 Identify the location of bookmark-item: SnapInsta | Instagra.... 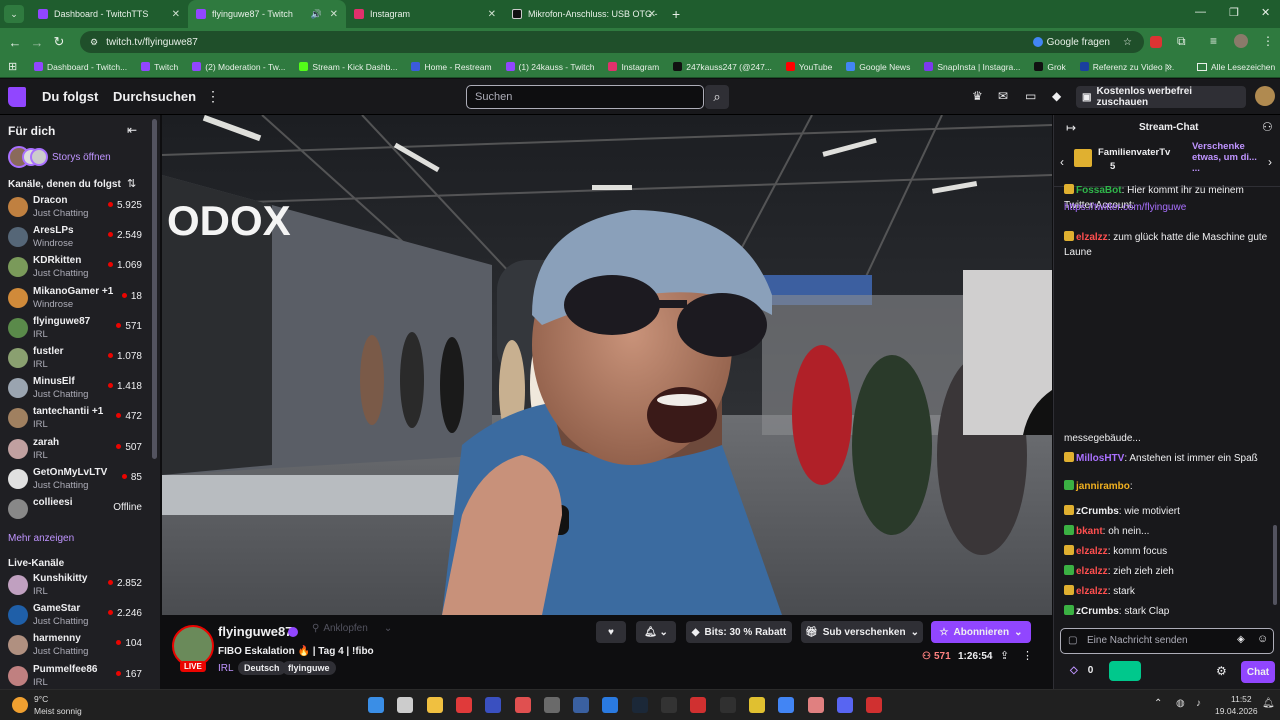
(972, 67).